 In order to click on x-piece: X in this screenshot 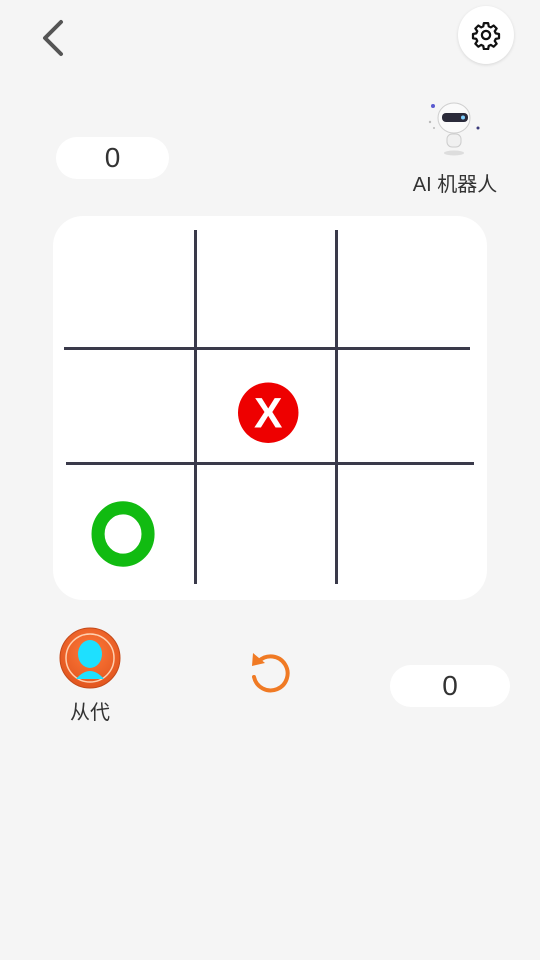, I will do `click(268, 412)`.